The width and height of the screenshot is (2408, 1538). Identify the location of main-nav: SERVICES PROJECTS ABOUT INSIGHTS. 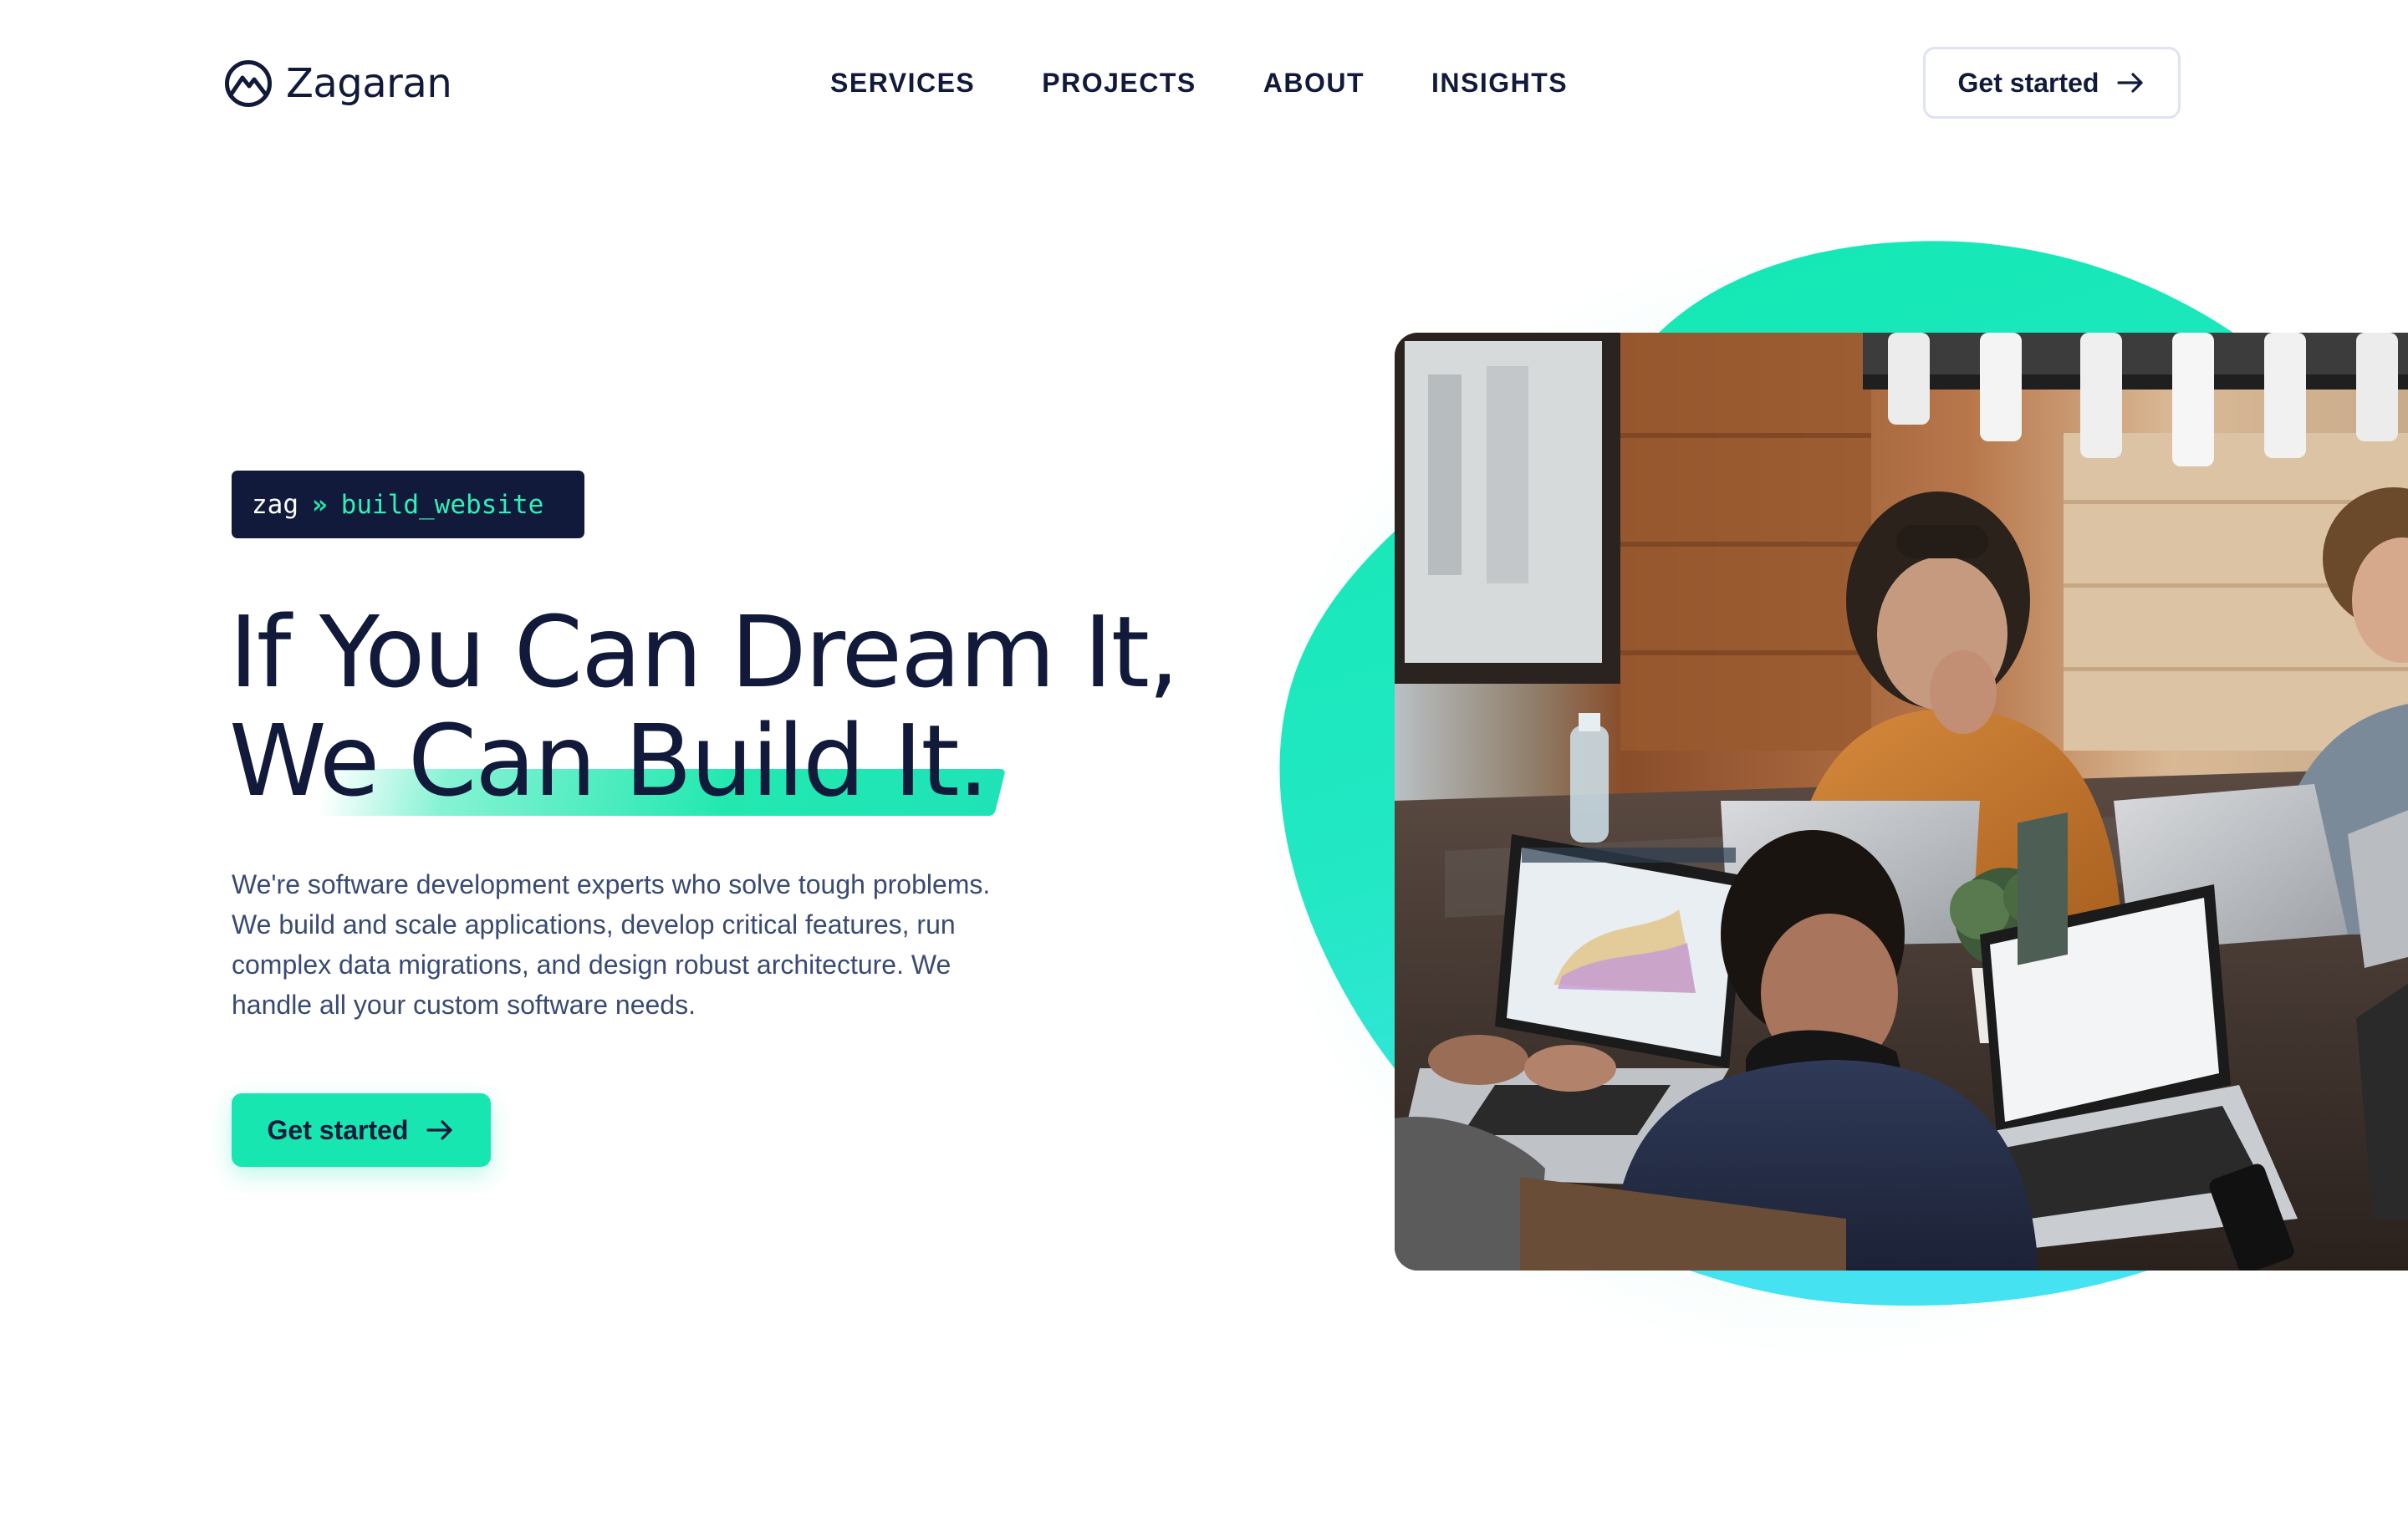
(1199, 83).